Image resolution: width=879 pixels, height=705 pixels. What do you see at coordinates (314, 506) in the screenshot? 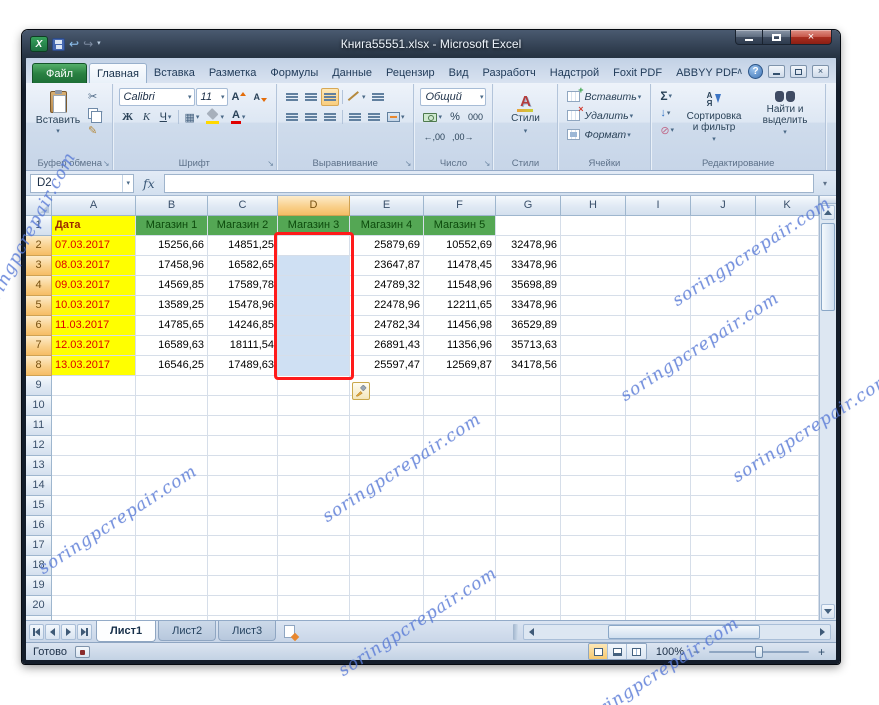
I see `cell-D15` at bounding box center [314, 506].